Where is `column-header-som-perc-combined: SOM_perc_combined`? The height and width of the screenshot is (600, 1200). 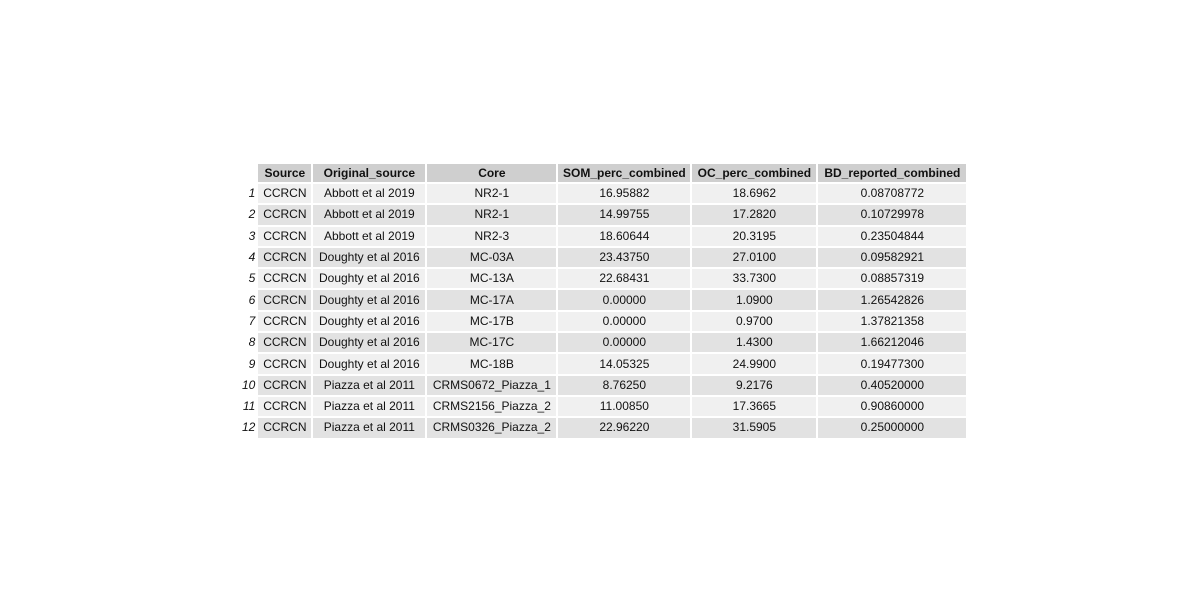 column-header-som-perc-combined: SOM_perc_combined is located at coordinates (624, 173).